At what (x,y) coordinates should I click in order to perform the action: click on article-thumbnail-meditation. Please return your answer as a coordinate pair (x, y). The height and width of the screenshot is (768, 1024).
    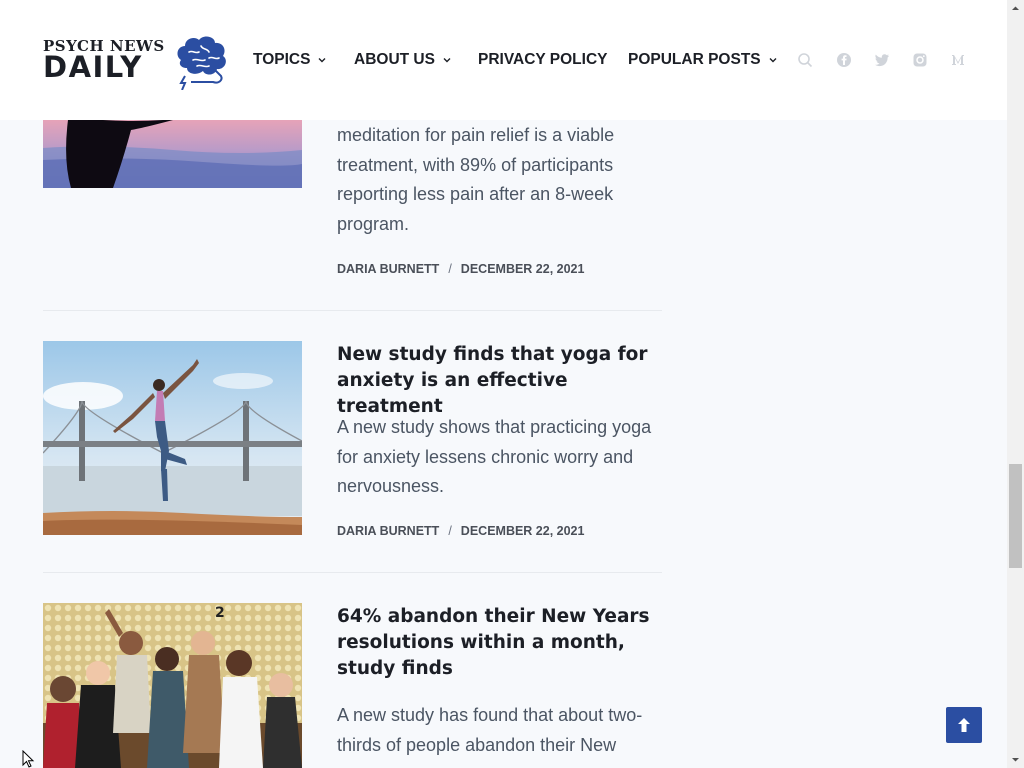
    Looking at the image, I should click on (172, 154).